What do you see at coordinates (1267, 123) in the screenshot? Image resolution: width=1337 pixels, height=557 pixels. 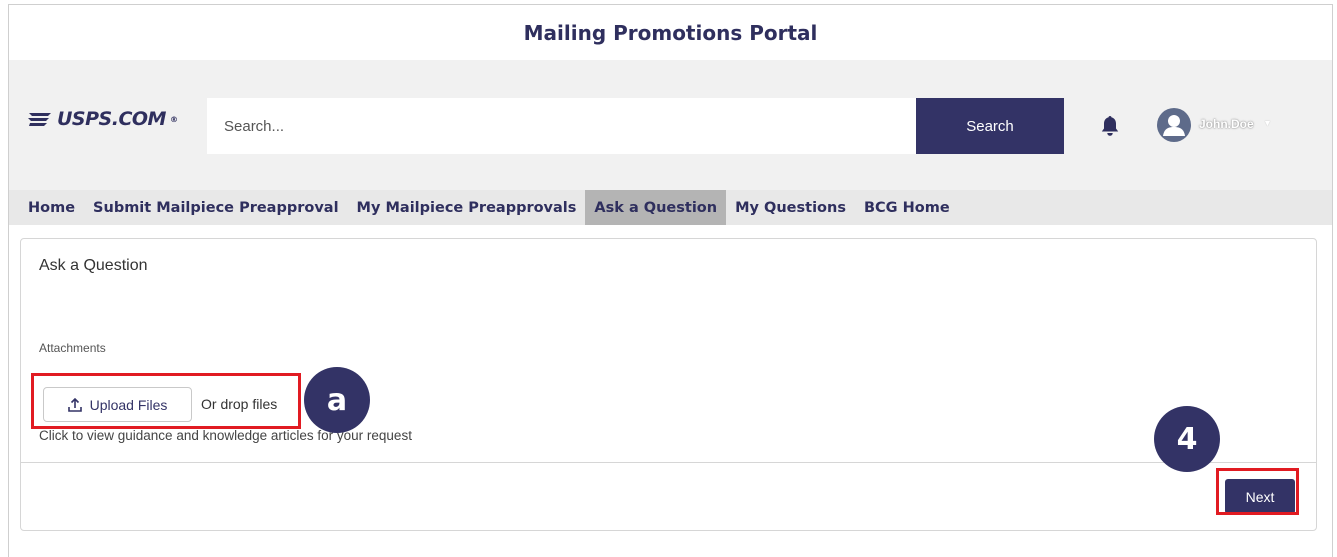 I see `chevron-down-icon: ▼` at bounding box center [1267, 123].